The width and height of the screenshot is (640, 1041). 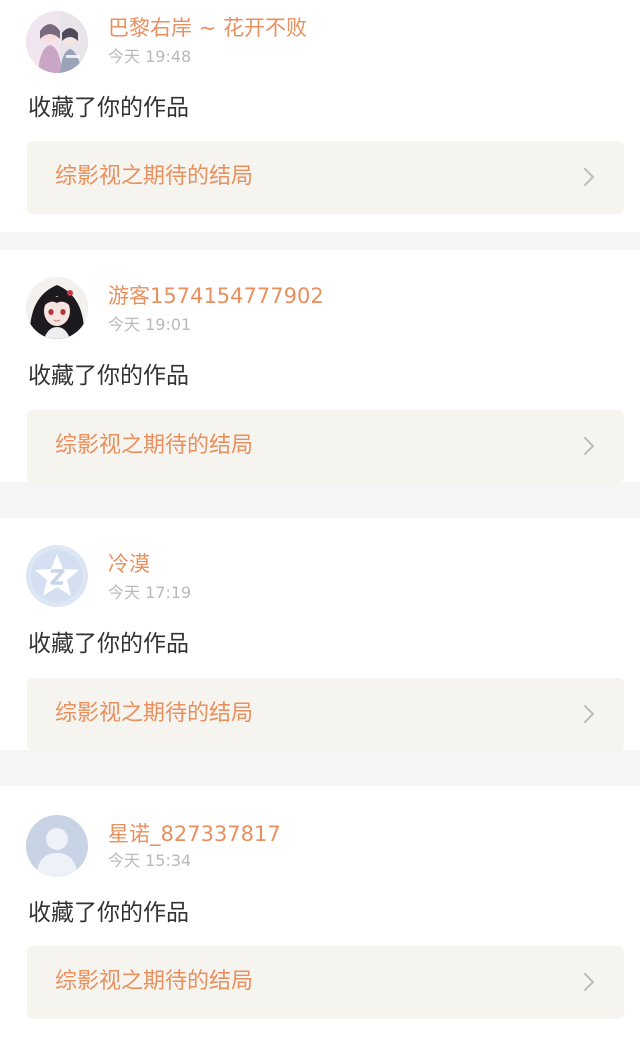 I want to click on username: 星诺_827337817, so click(x=194, y=834).